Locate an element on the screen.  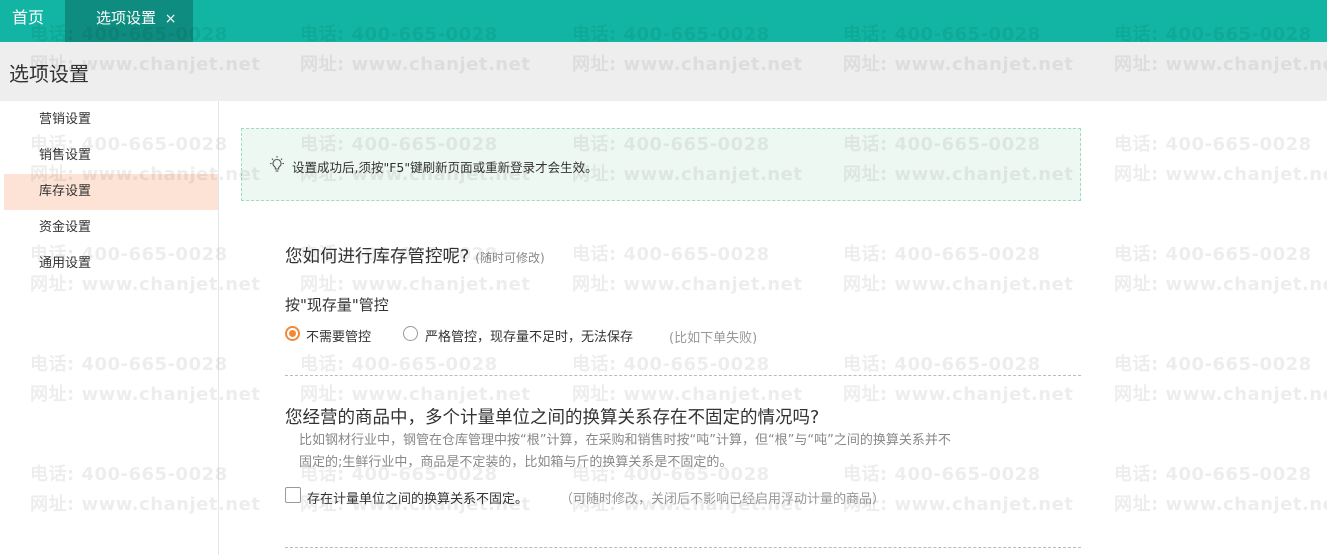
radio-strict-control is located at coordinates (410, 333).